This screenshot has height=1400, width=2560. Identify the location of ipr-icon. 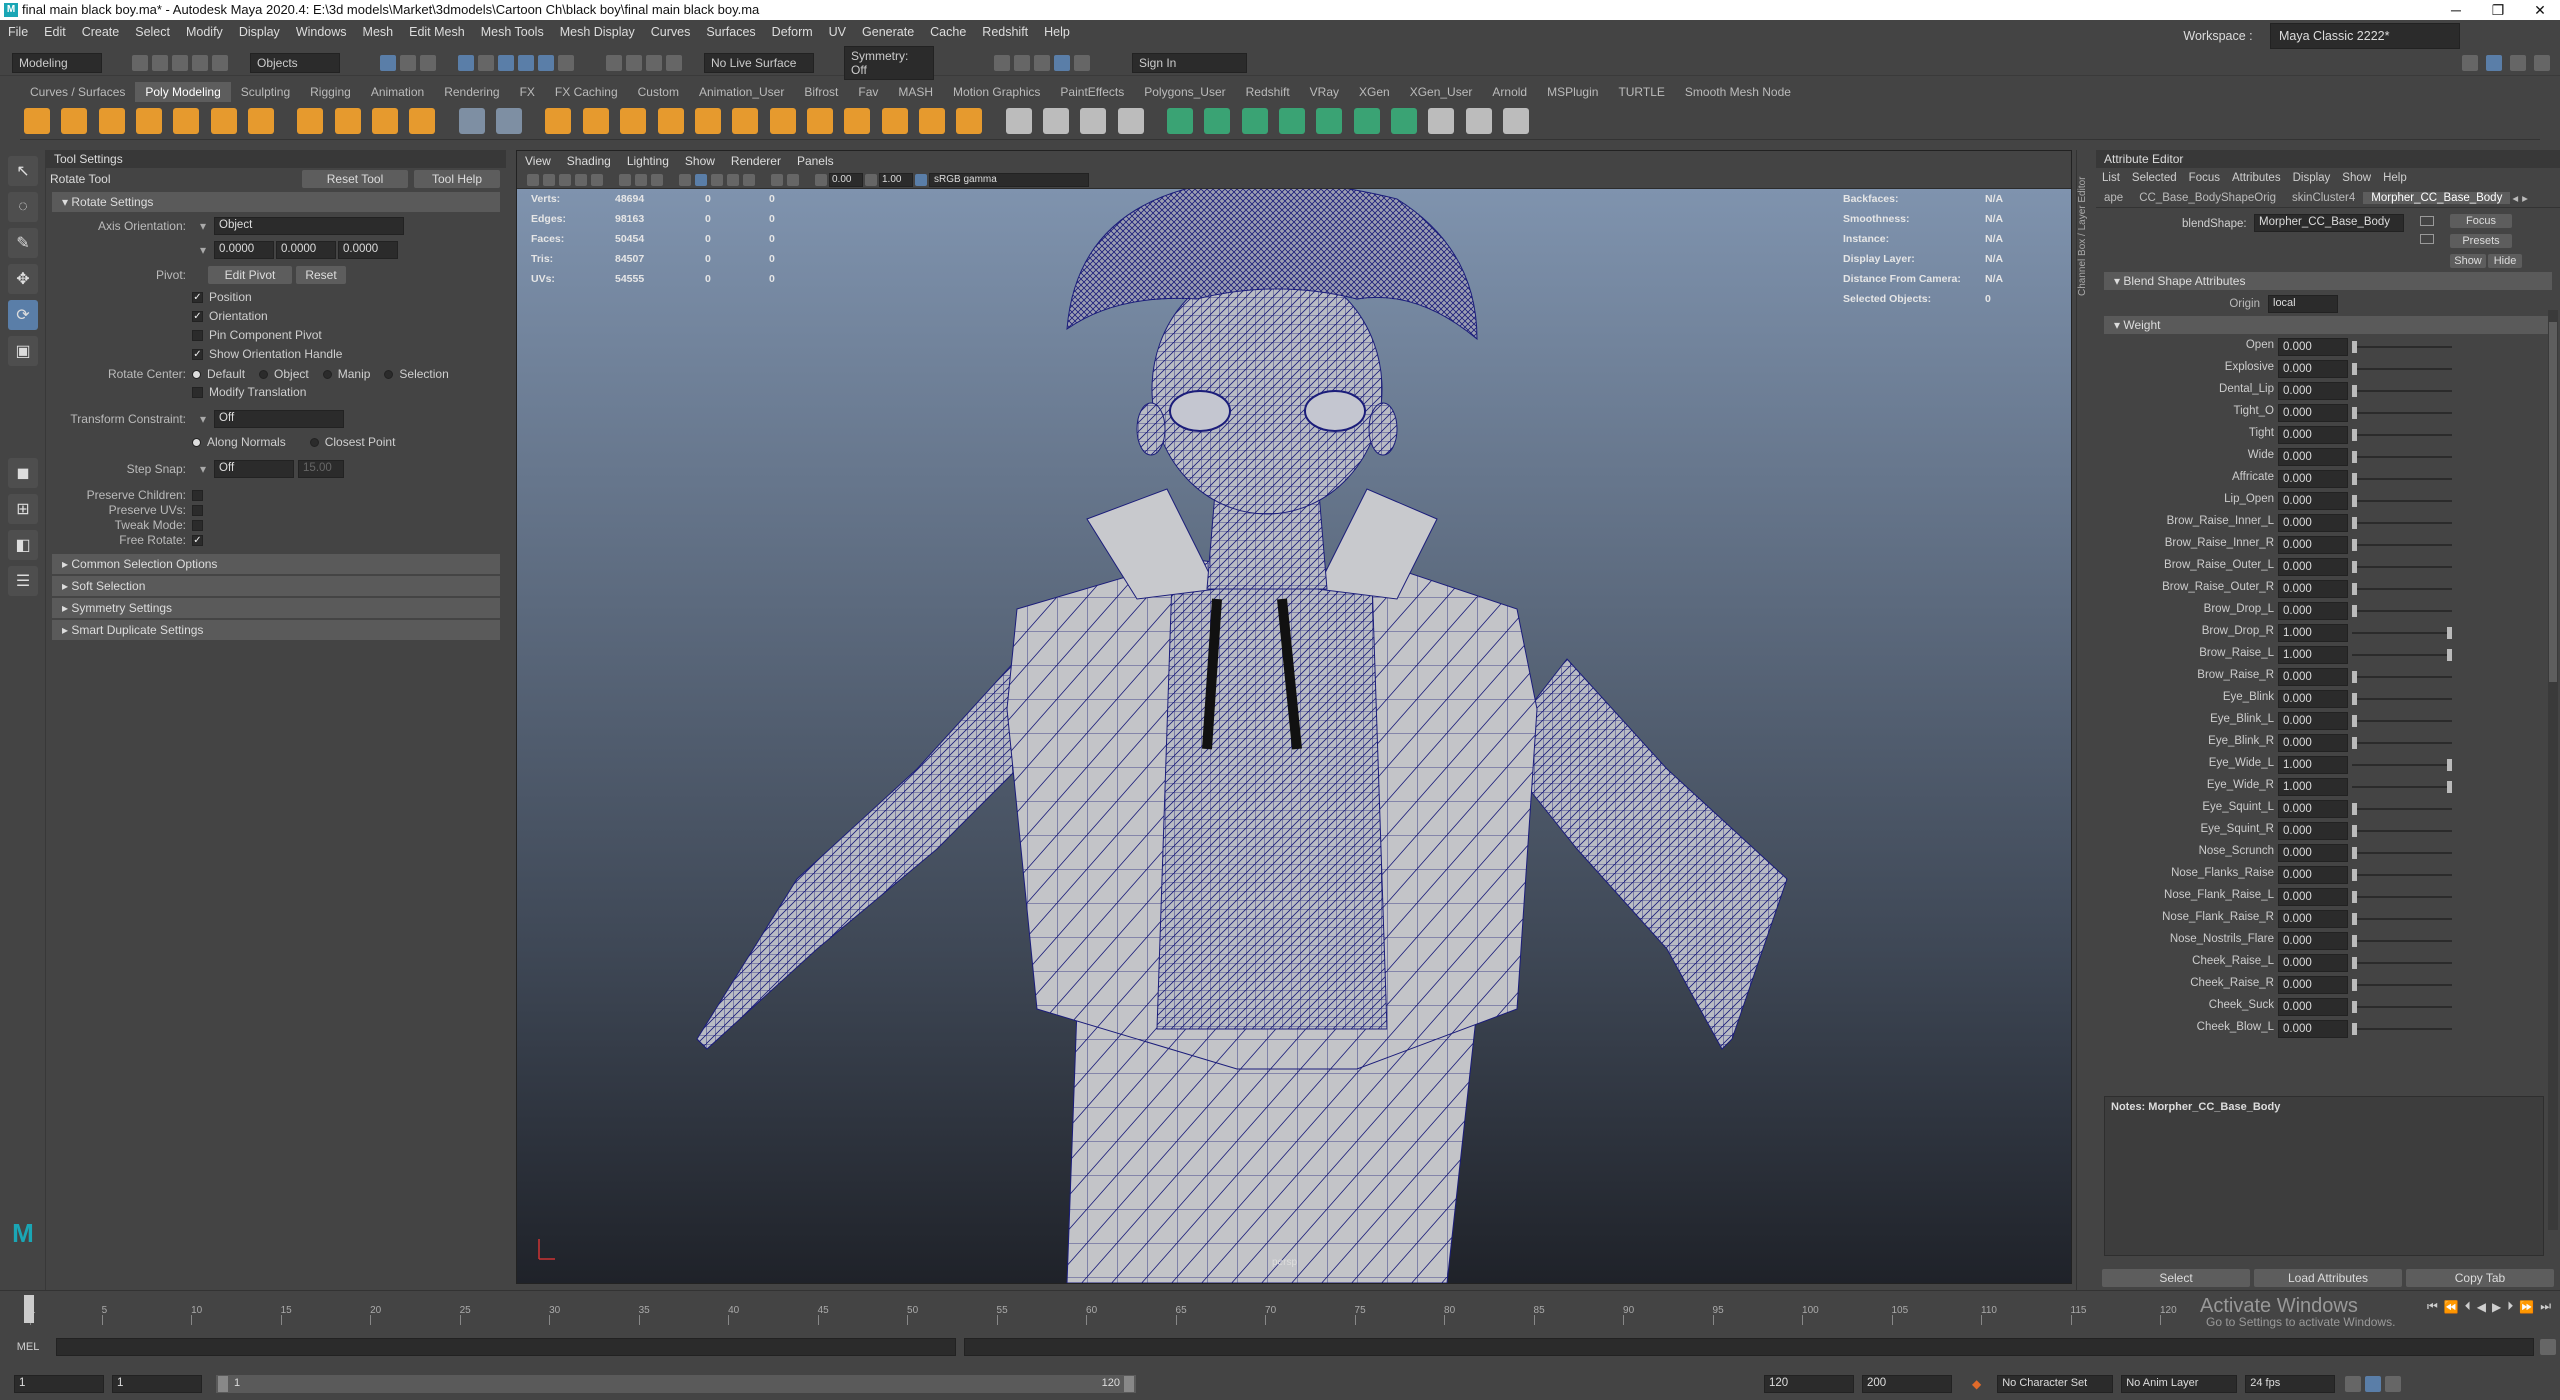
(654, 62).